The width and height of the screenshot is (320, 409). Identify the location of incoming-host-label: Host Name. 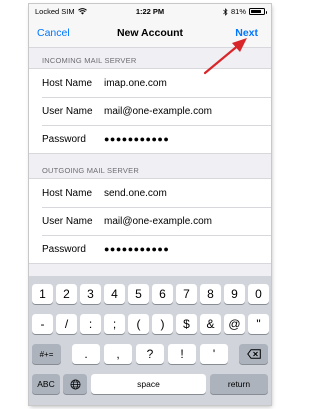
(67, 83).